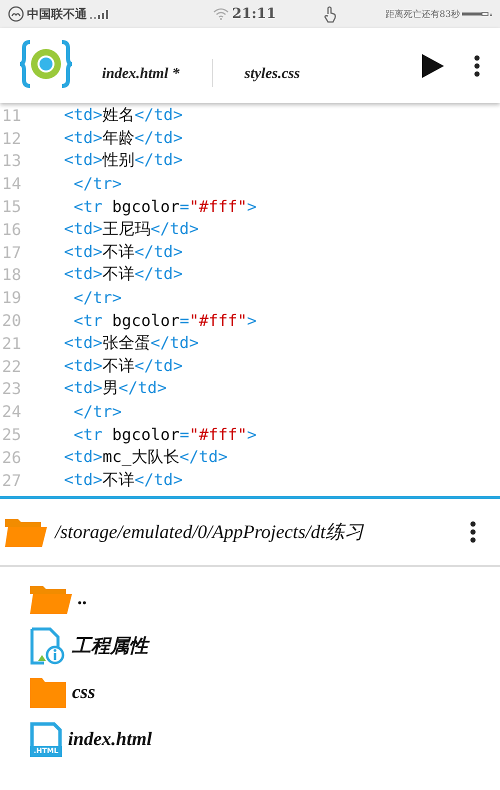  I want to click on carrier-name: 中国联不通, so click(57, 14).